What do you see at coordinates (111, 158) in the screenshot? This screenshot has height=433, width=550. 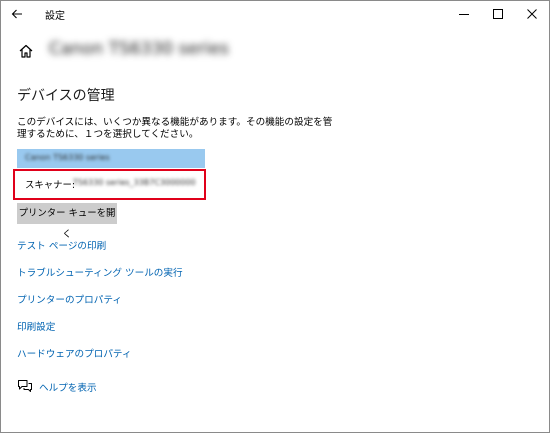 I see `device-item-printer: Canon TS6330 series` at bounding box center [111, 158].